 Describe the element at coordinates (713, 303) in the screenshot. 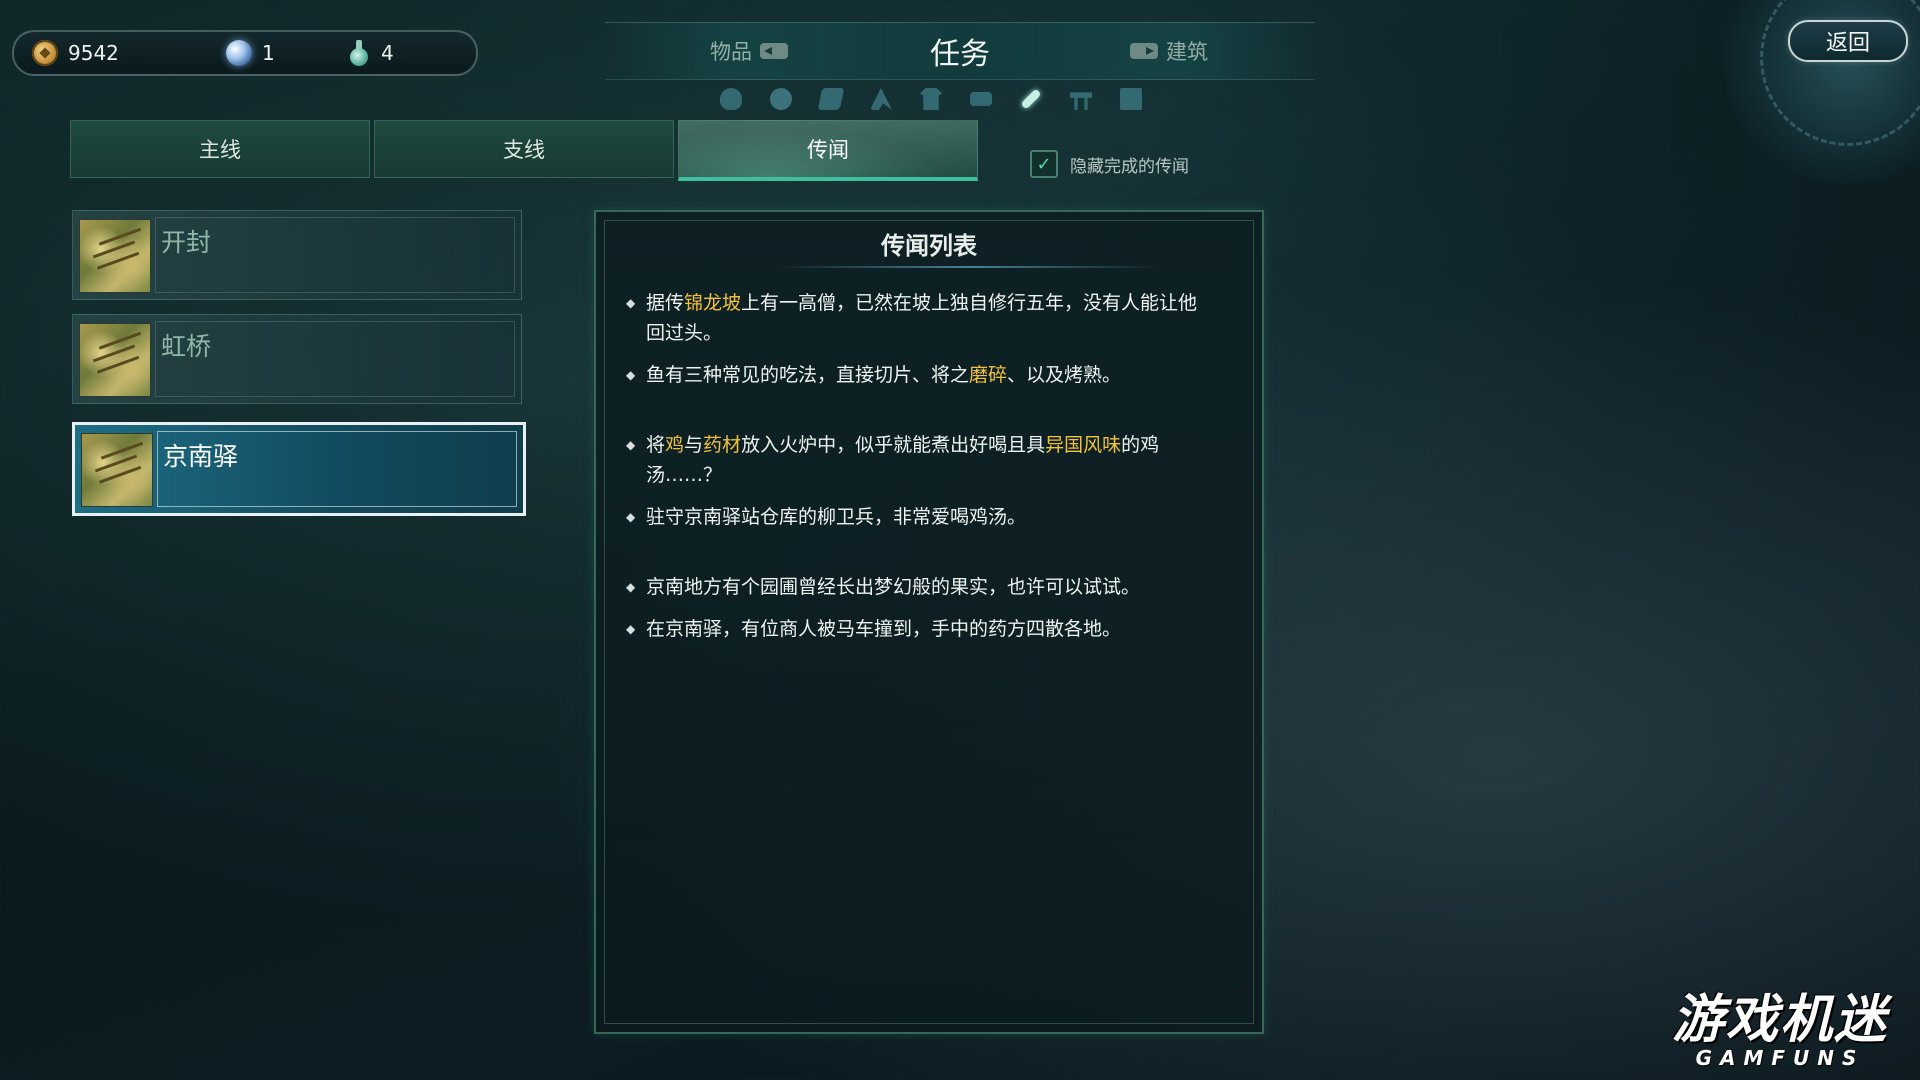

I see `rumor-keyword: 锦龙坡` at that location.